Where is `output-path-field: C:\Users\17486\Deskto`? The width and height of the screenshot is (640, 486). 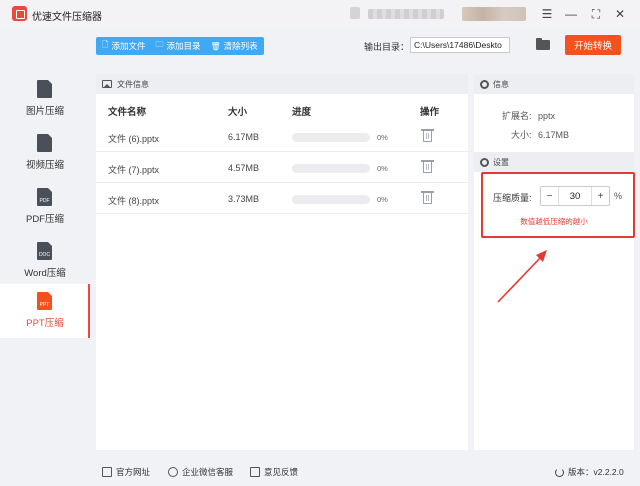 output-path-field: C:\Users\17486\Deskto is located at coordinates (460, 45).